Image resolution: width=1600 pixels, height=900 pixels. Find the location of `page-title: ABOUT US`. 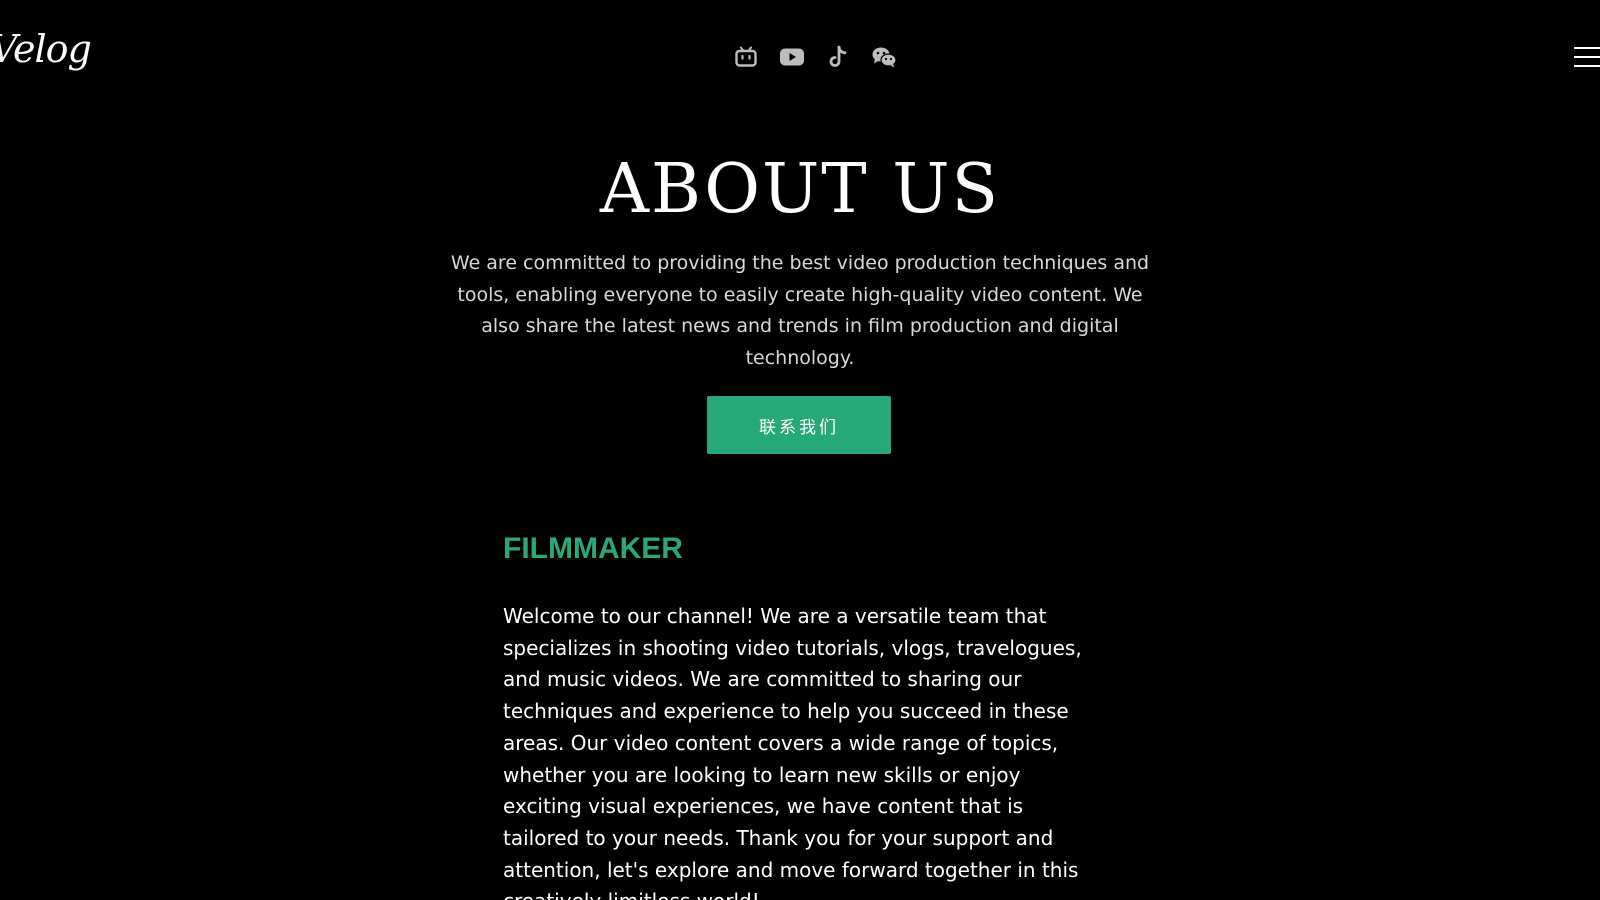

page-title: ABOUT US is located at coordinates (800, 189).